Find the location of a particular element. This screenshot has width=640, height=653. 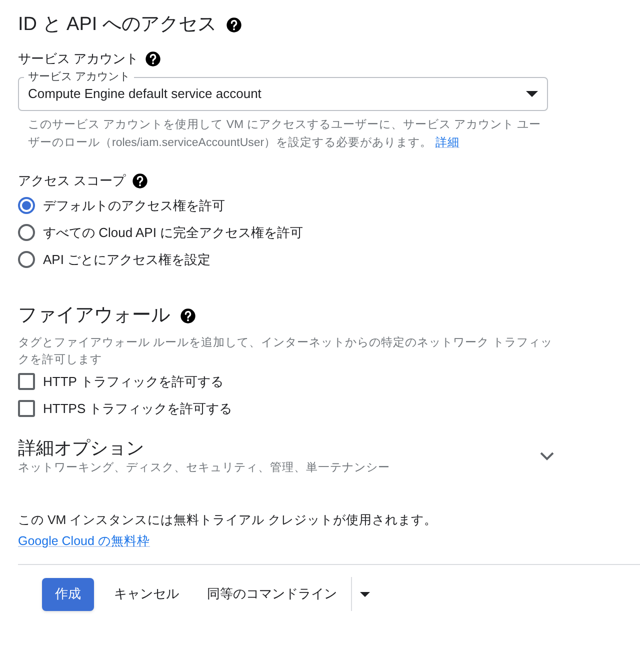

create-button: 作成 is located at coordinates (68, 594).